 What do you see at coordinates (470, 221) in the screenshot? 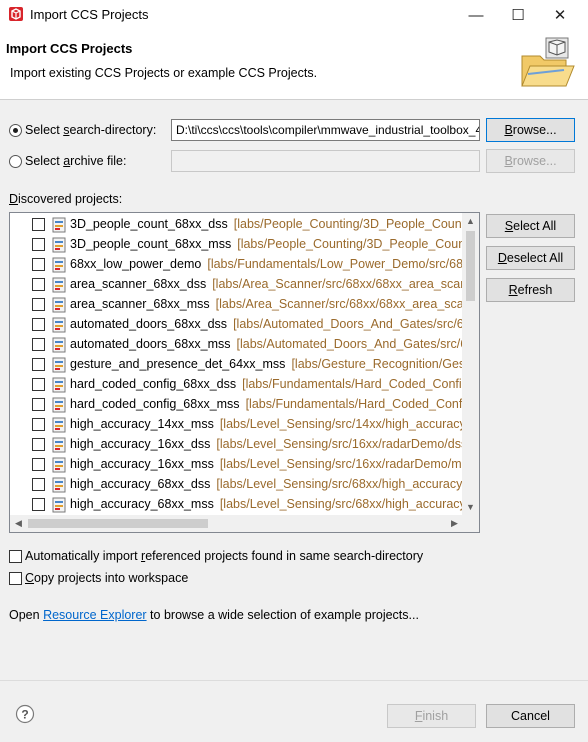
I see `scroll-up-icon: ▲` at bounding box center [470, 221].